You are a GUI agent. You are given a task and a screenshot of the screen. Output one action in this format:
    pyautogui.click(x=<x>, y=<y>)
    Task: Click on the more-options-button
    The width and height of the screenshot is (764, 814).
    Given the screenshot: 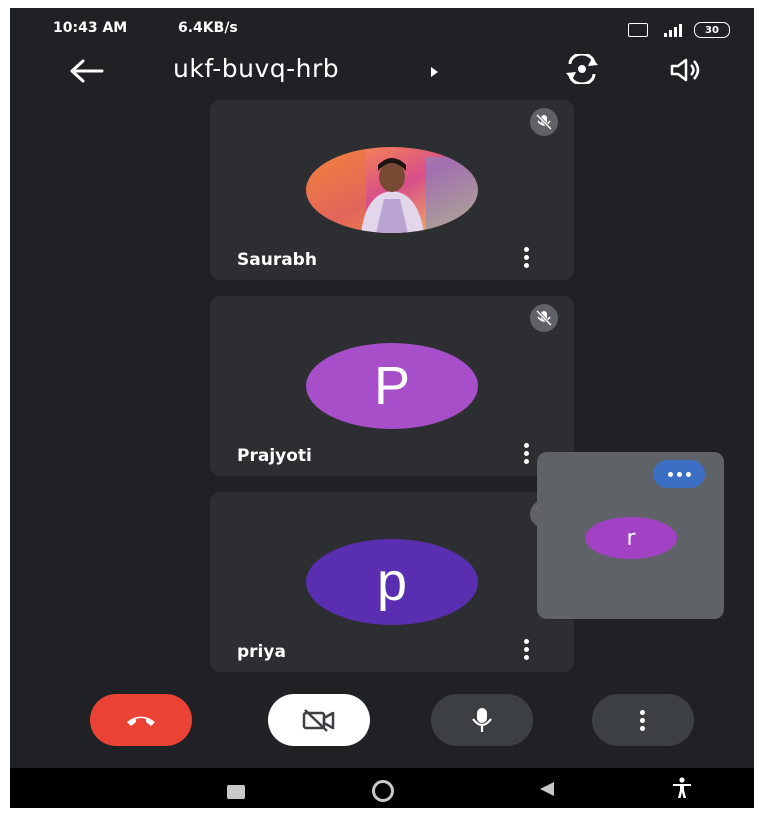 What is the action you would take?
    pyautogui.click(x=643, y=720)
    